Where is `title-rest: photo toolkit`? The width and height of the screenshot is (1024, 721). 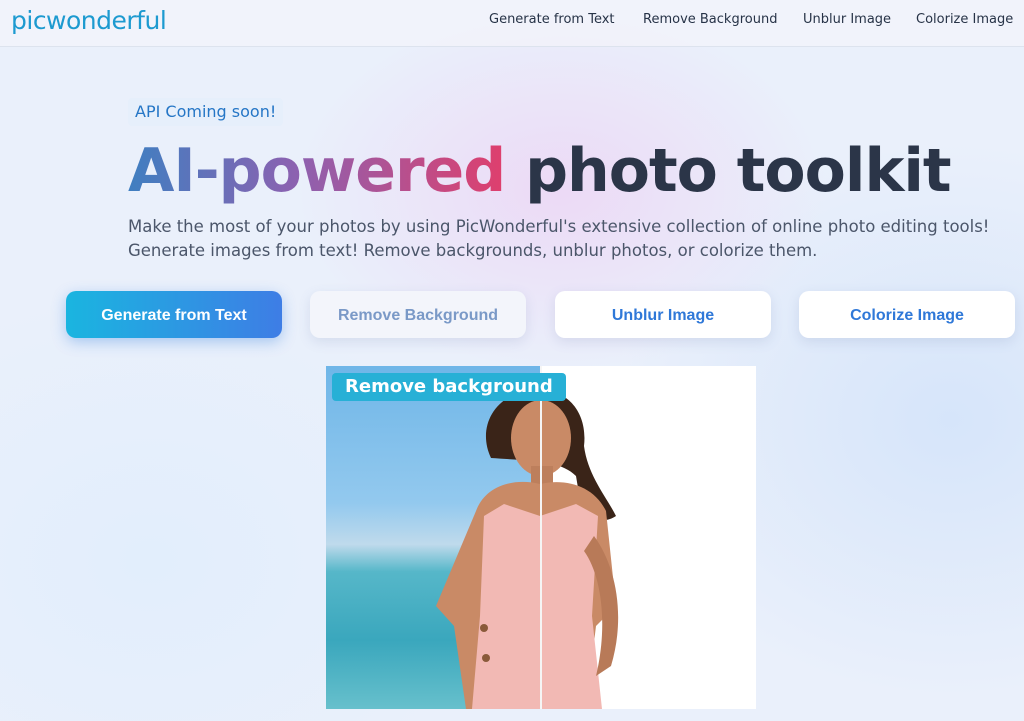 title-rest: photo toolkit is located at coordinates (738, 171).